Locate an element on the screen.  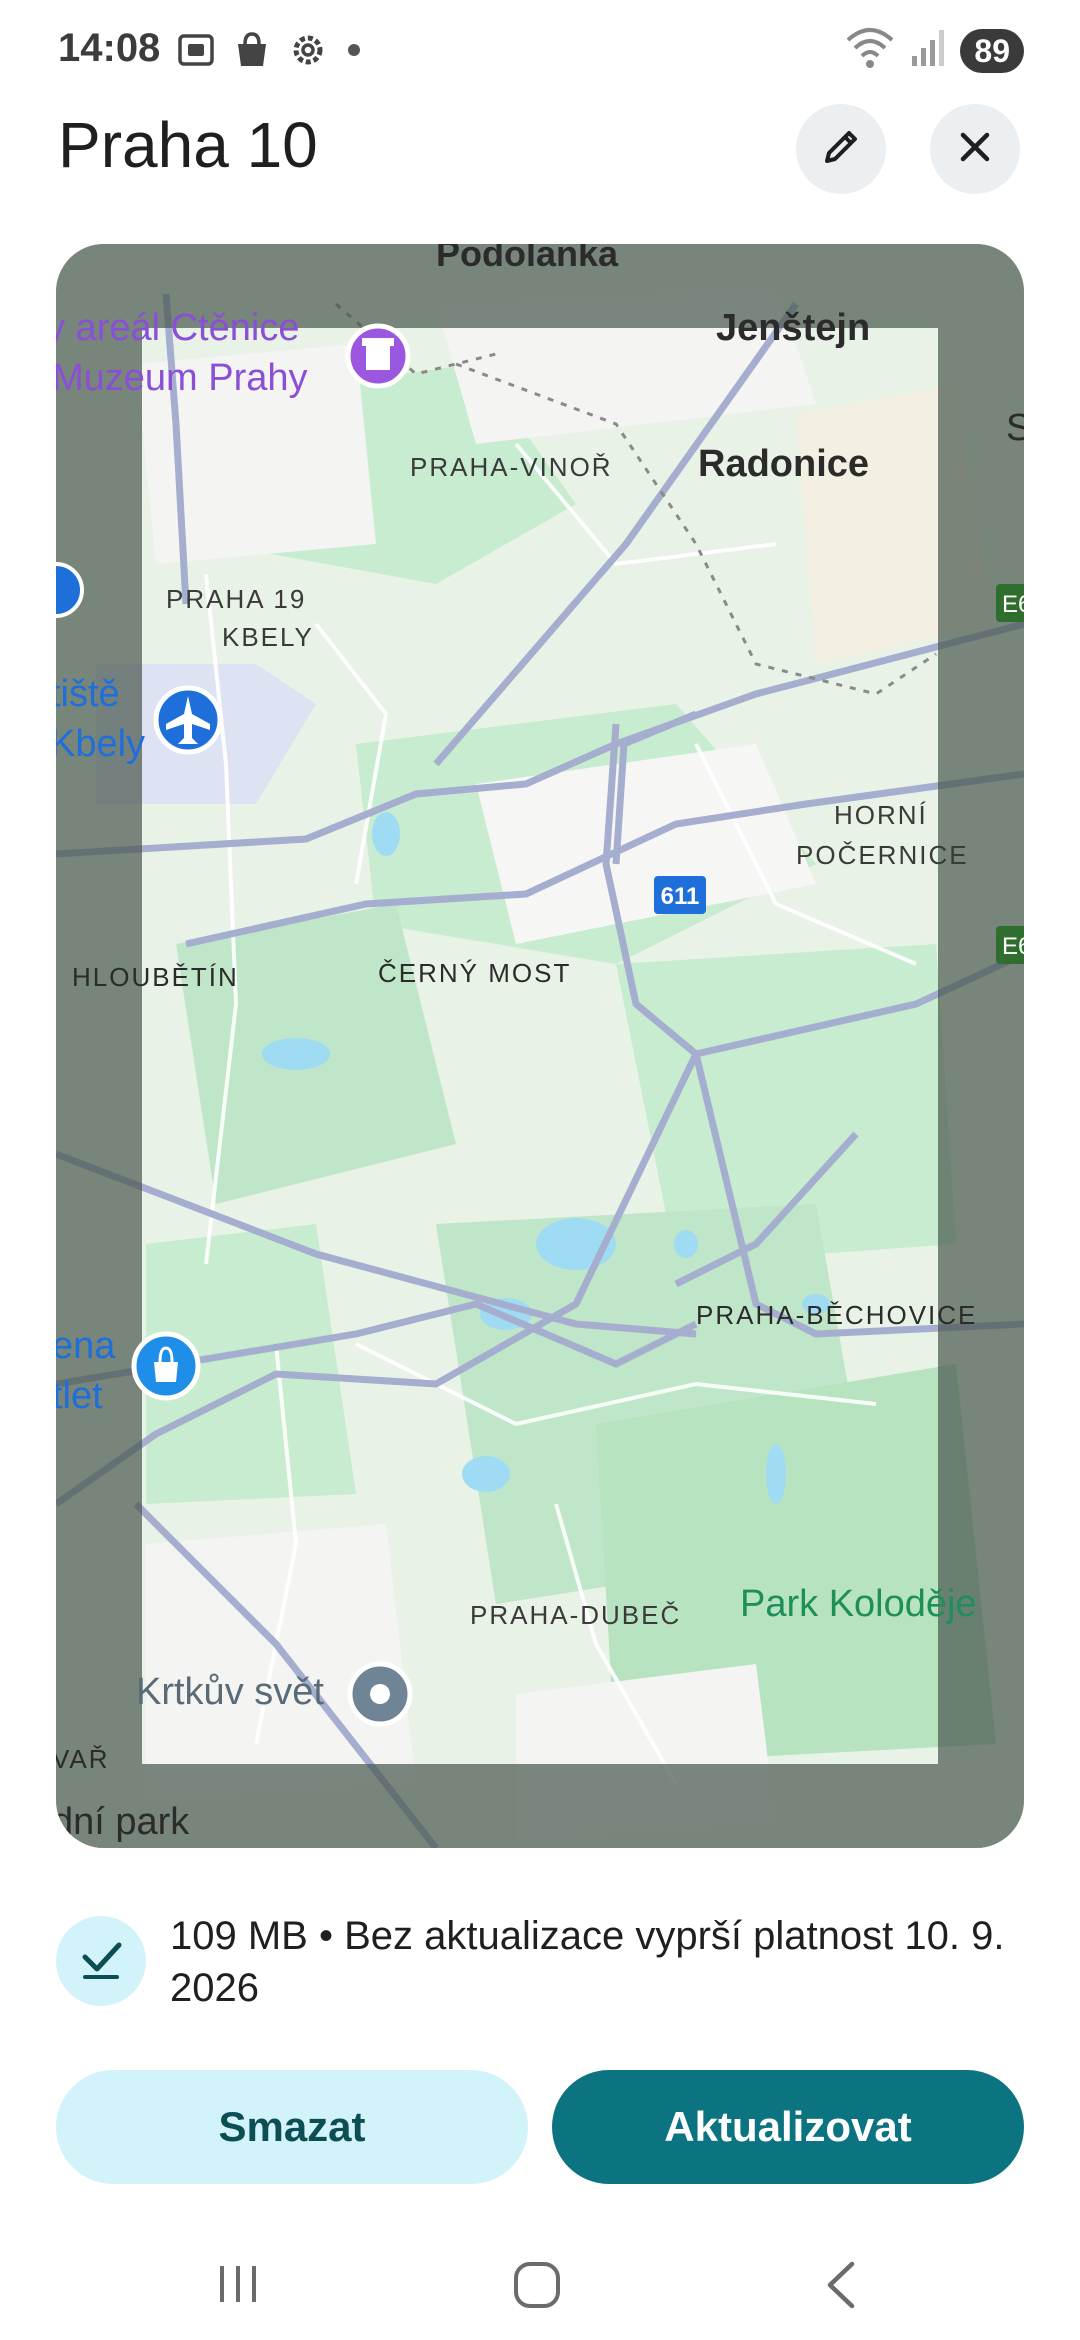
settings-icon is located at coordinates (308, 52).